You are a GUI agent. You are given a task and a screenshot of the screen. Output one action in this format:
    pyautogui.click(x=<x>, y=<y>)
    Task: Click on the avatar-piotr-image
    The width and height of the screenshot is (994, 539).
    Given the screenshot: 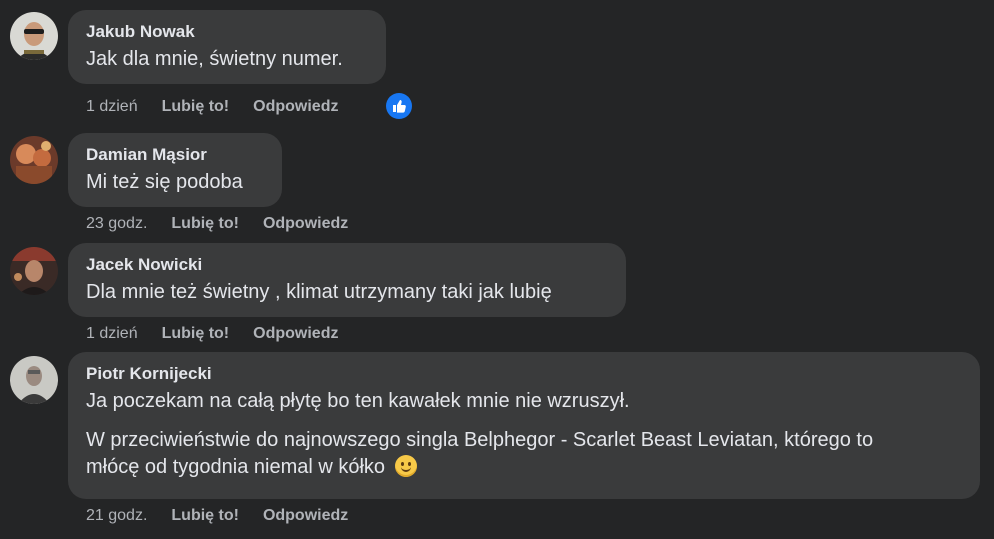 What is the action you would take?
    pyautogui.click(x=34, y=380)
    